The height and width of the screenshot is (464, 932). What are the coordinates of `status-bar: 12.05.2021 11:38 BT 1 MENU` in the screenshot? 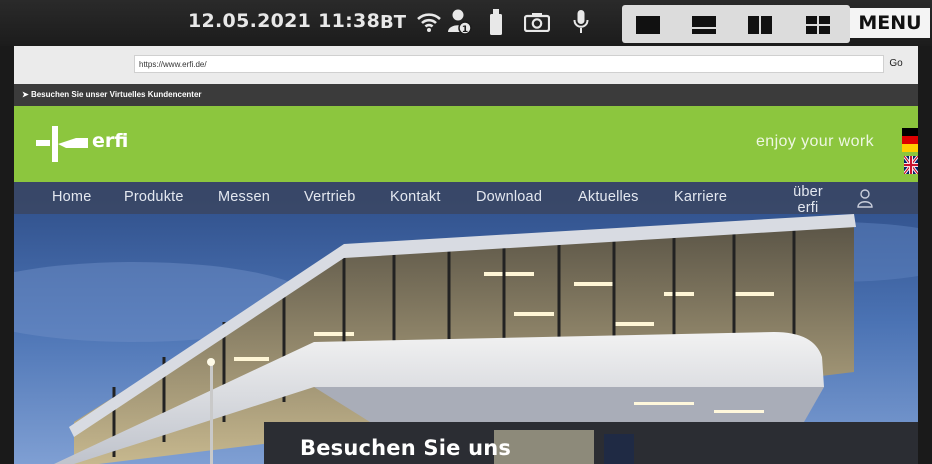 It's located at (466, 23).